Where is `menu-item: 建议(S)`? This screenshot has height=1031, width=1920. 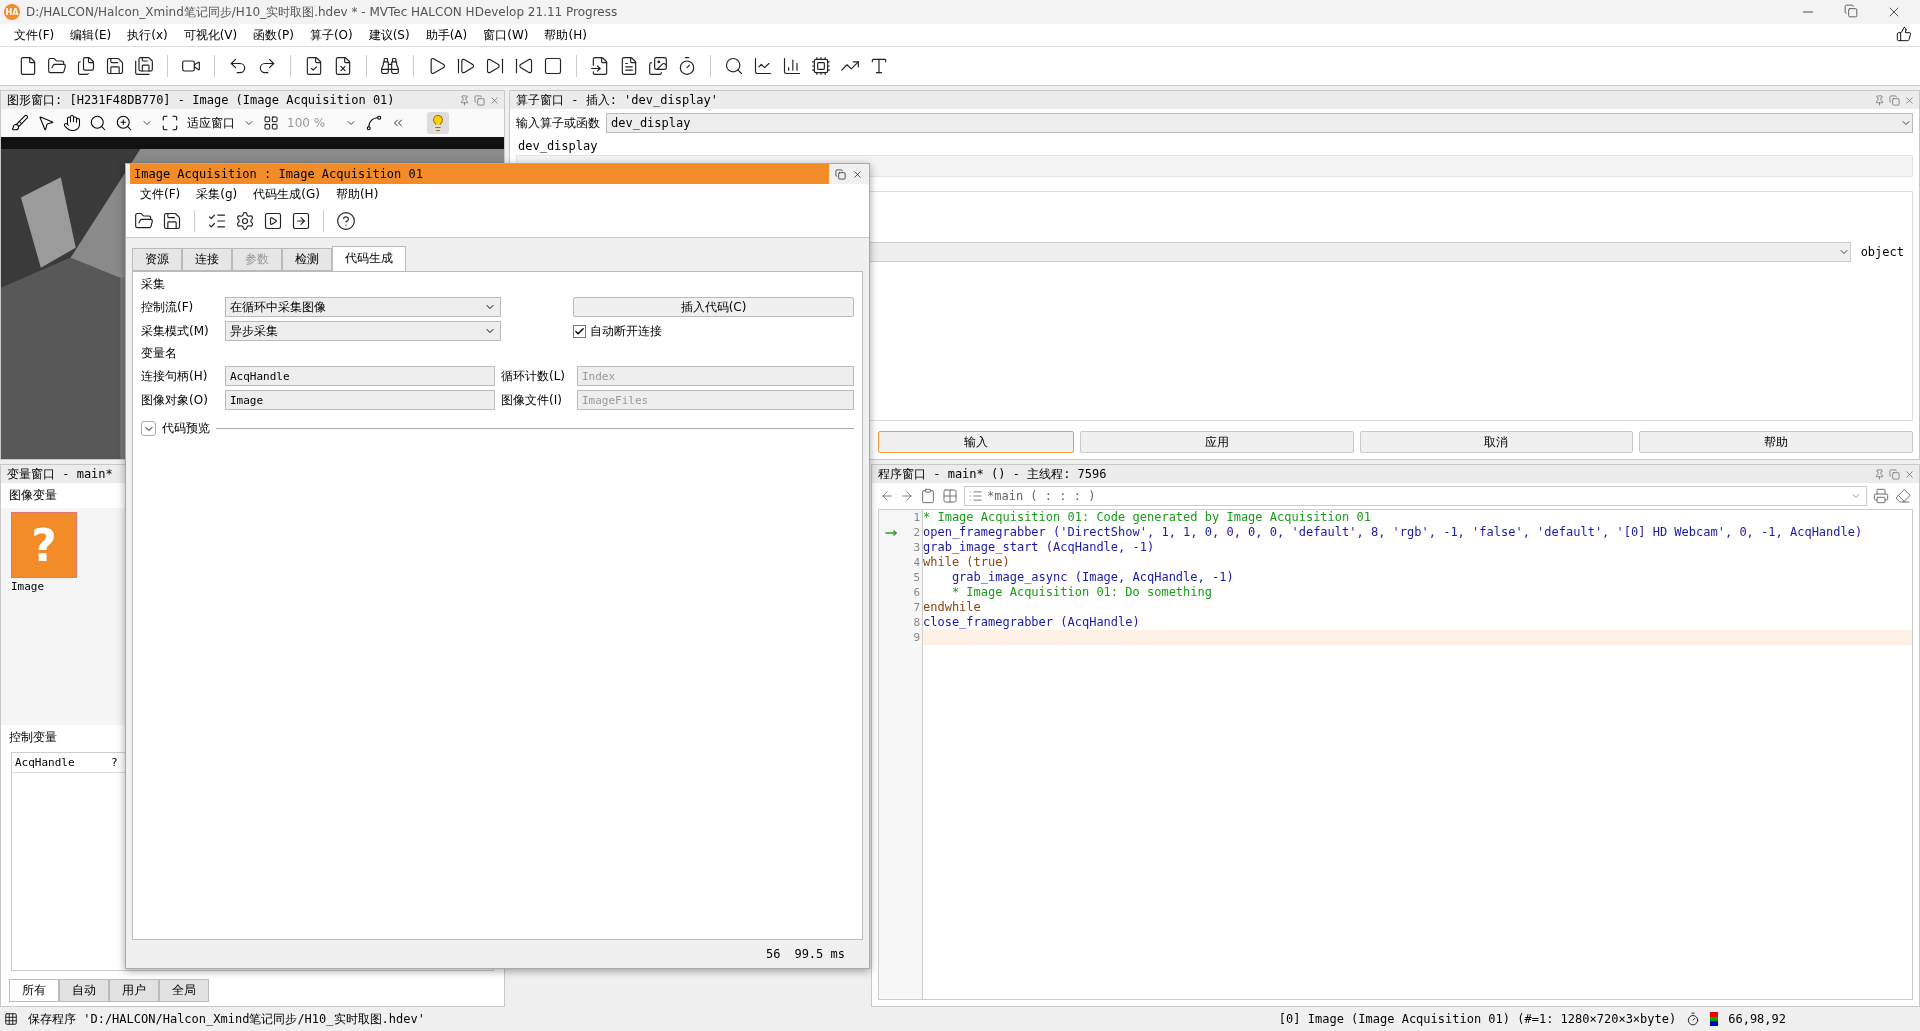 menu-item: 建议(S) is located at coordinates (389, 35).